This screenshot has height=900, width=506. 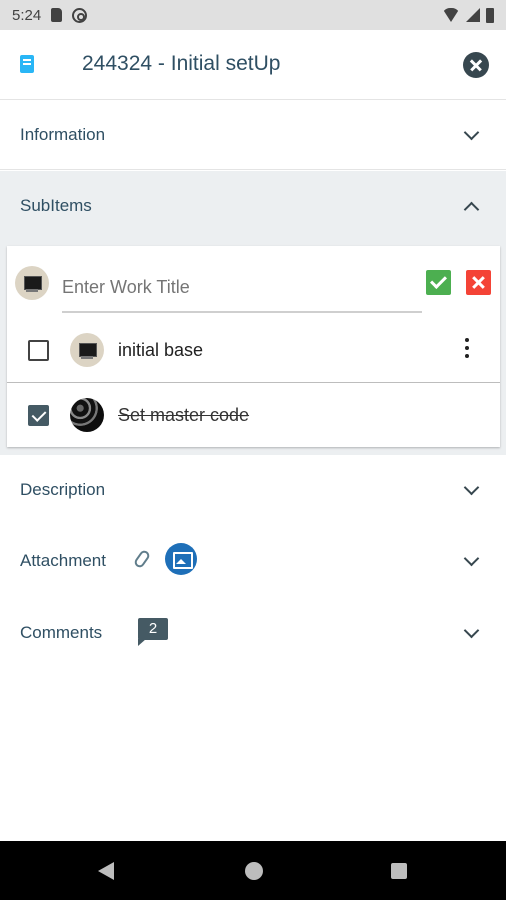 I want to click on cell-signal-icon, so click(x=473, y=15).